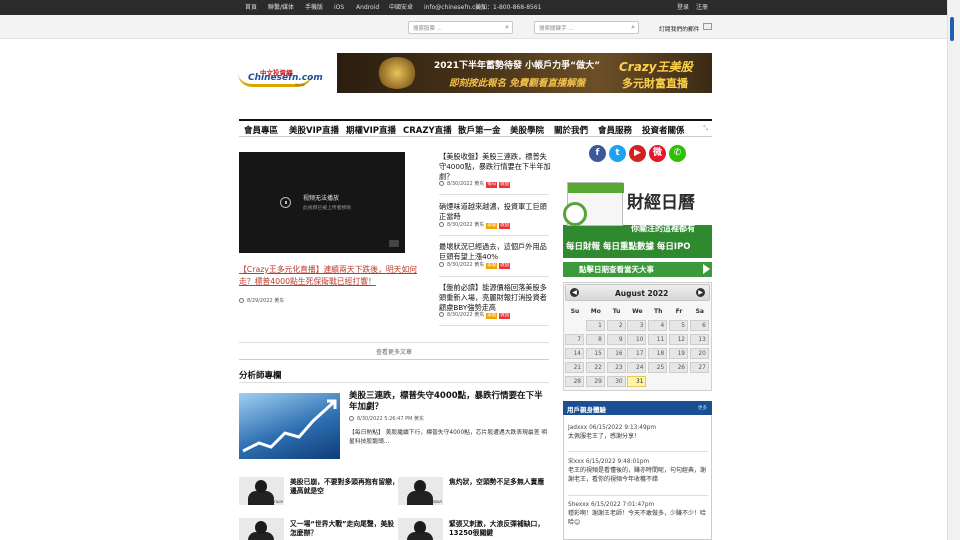 This screenshot has width=960, height=540. Describe the element at coordinates (345, 487) in the screenshot. I see `column-title: 美股已崩，不要對多頭再抱有留戀，邊高就是空` at that location.